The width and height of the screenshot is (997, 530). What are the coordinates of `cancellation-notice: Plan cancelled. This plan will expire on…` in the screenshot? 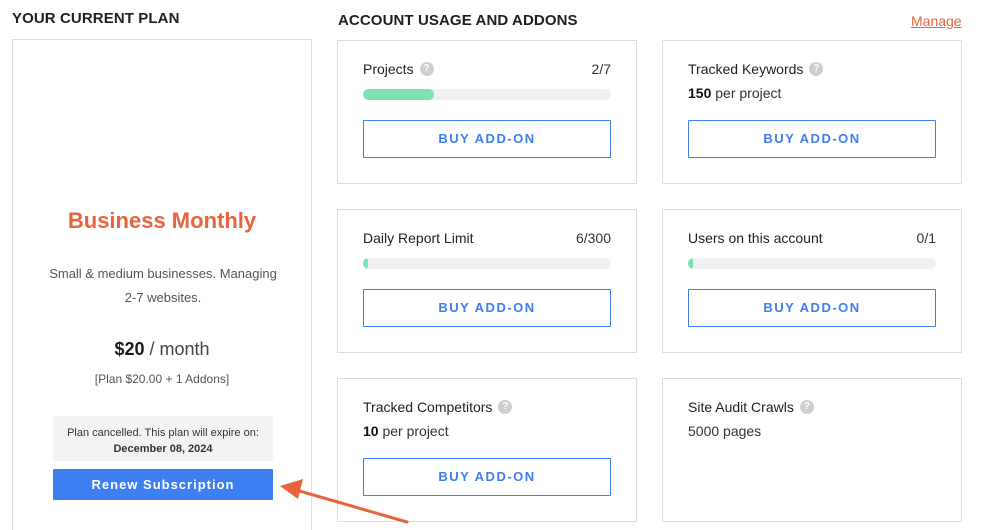 It's located at (163, 438).